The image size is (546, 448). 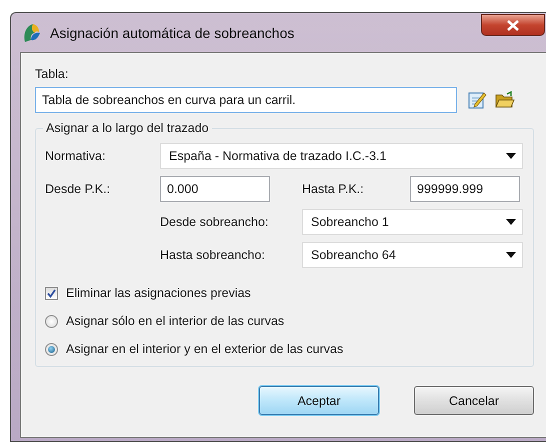 What do you see at coordinates (477, 100) in the screenshot?
I see `edit-pencil-icon` at bounding box center [477, 100].